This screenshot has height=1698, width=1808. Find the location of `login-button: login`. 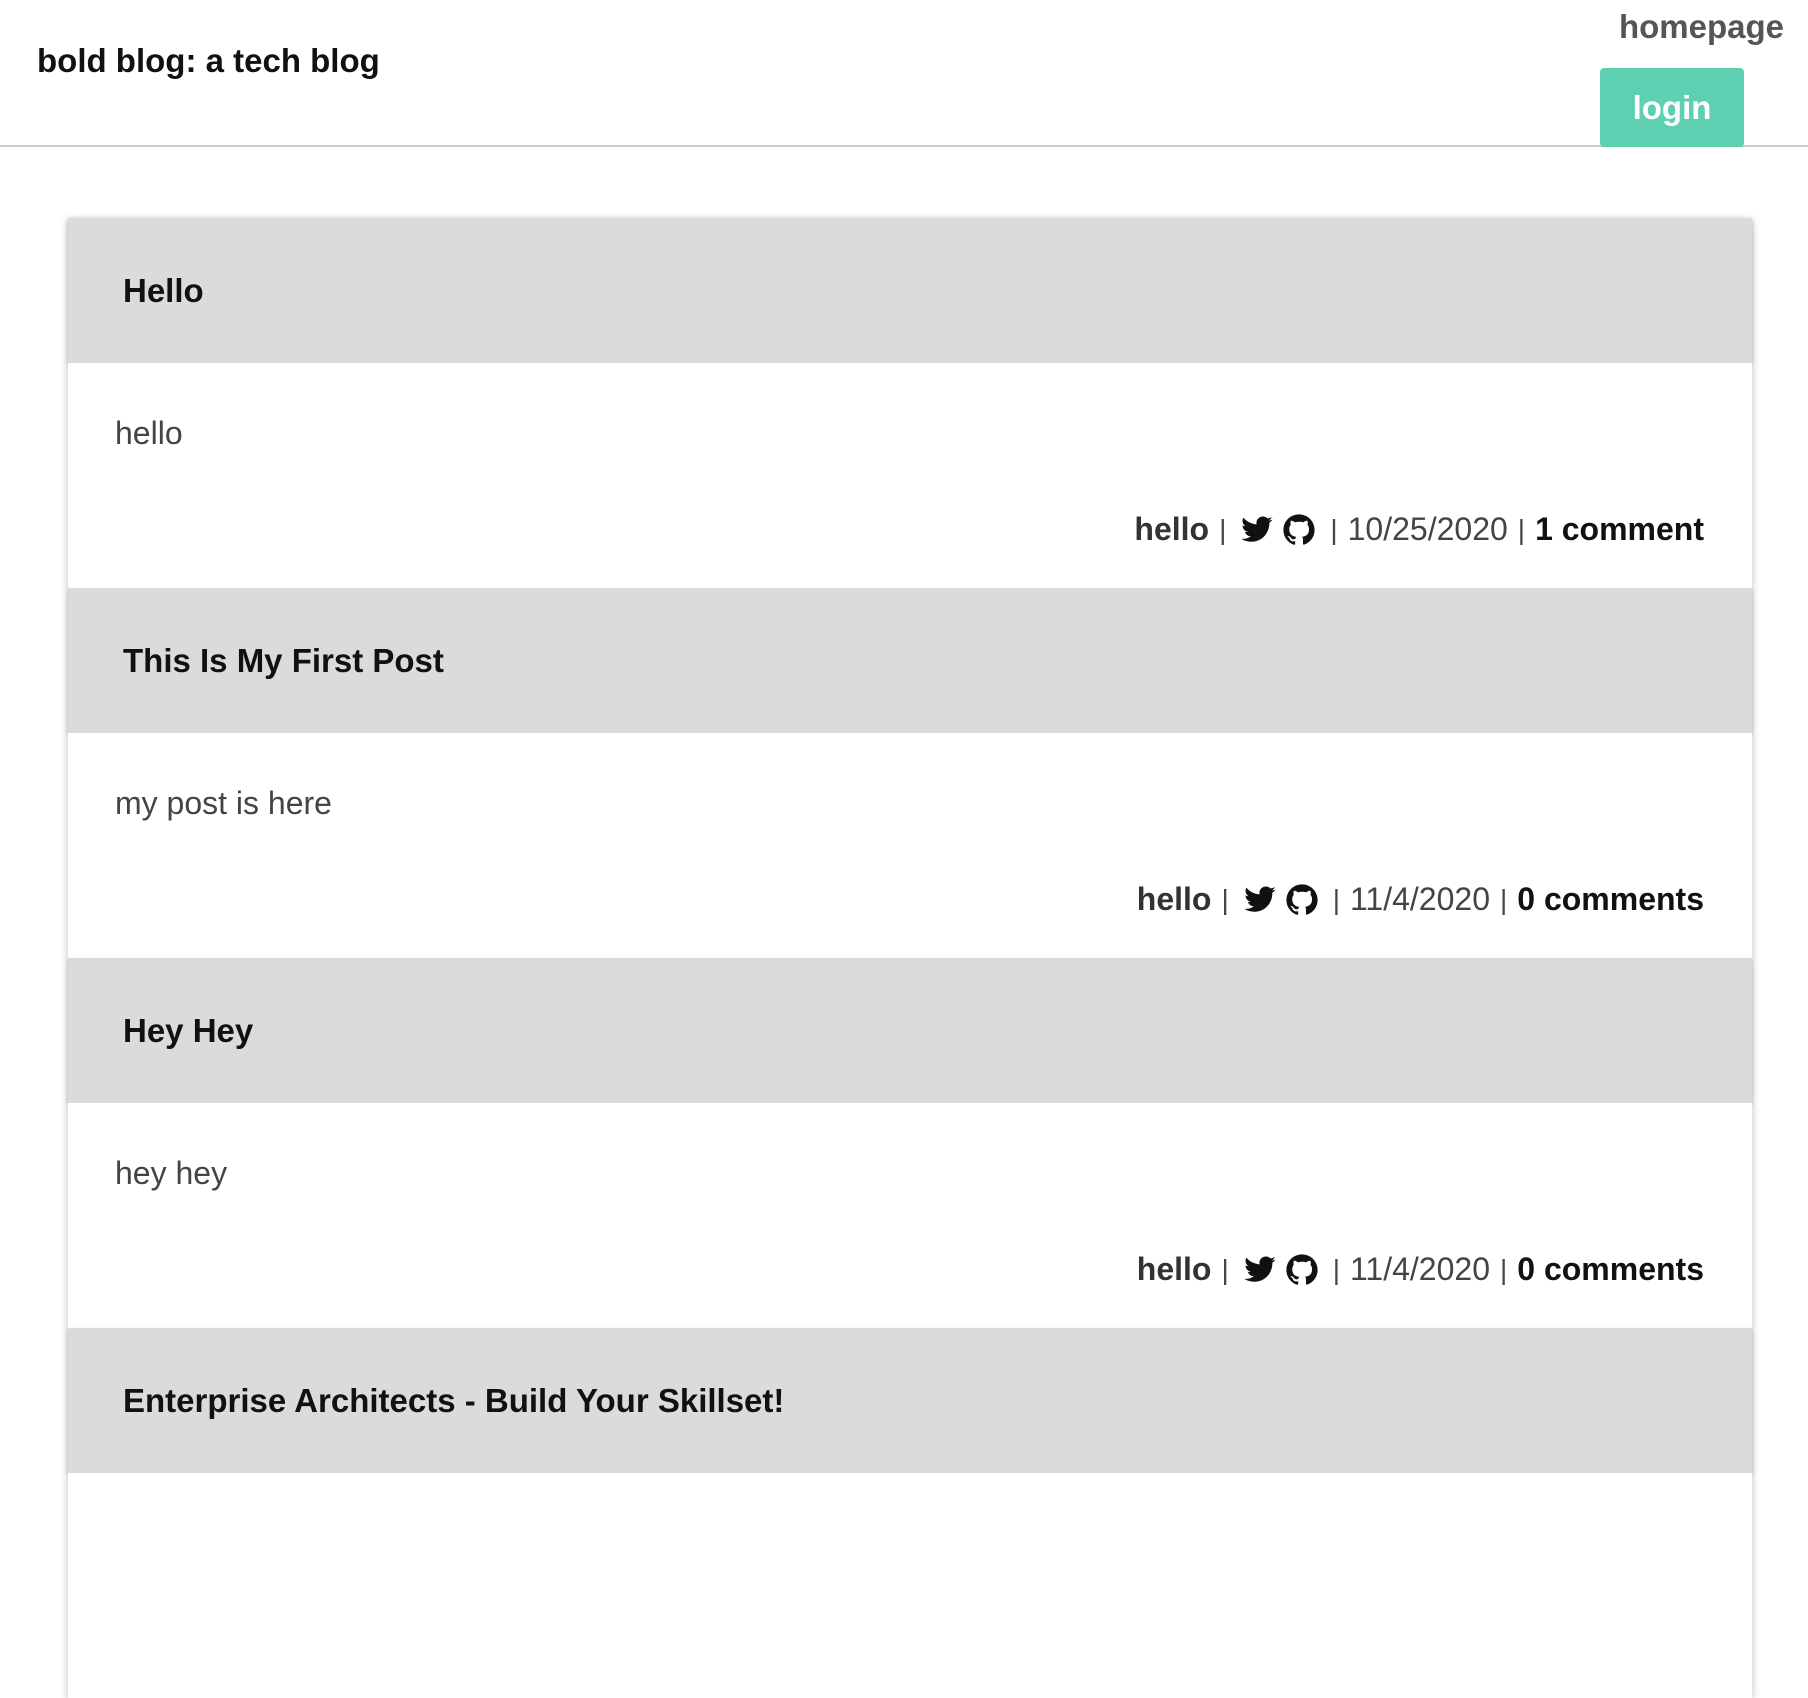

login-button: login is located at coordinates (1672, 107).